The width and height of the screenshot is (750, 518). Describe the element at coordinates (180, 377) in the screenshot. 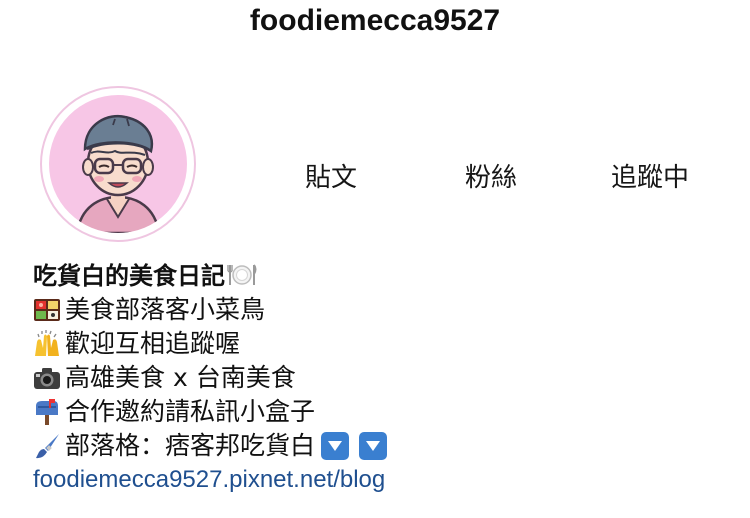

I see `bio-line-text: 高雄美食 x 台南美食` at that location.